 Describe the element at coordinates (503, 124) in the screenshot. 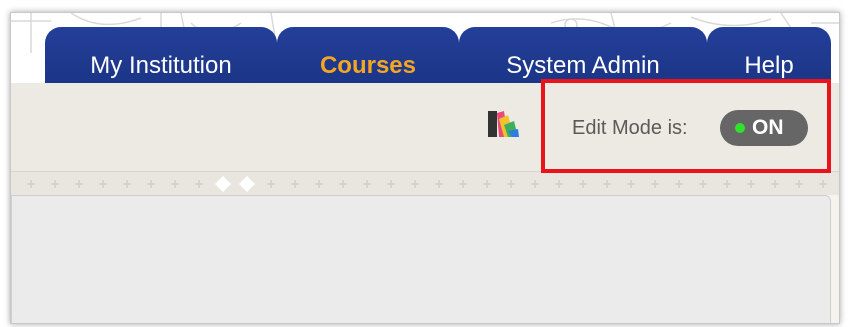

I see `color-swatch-icon` at that location.